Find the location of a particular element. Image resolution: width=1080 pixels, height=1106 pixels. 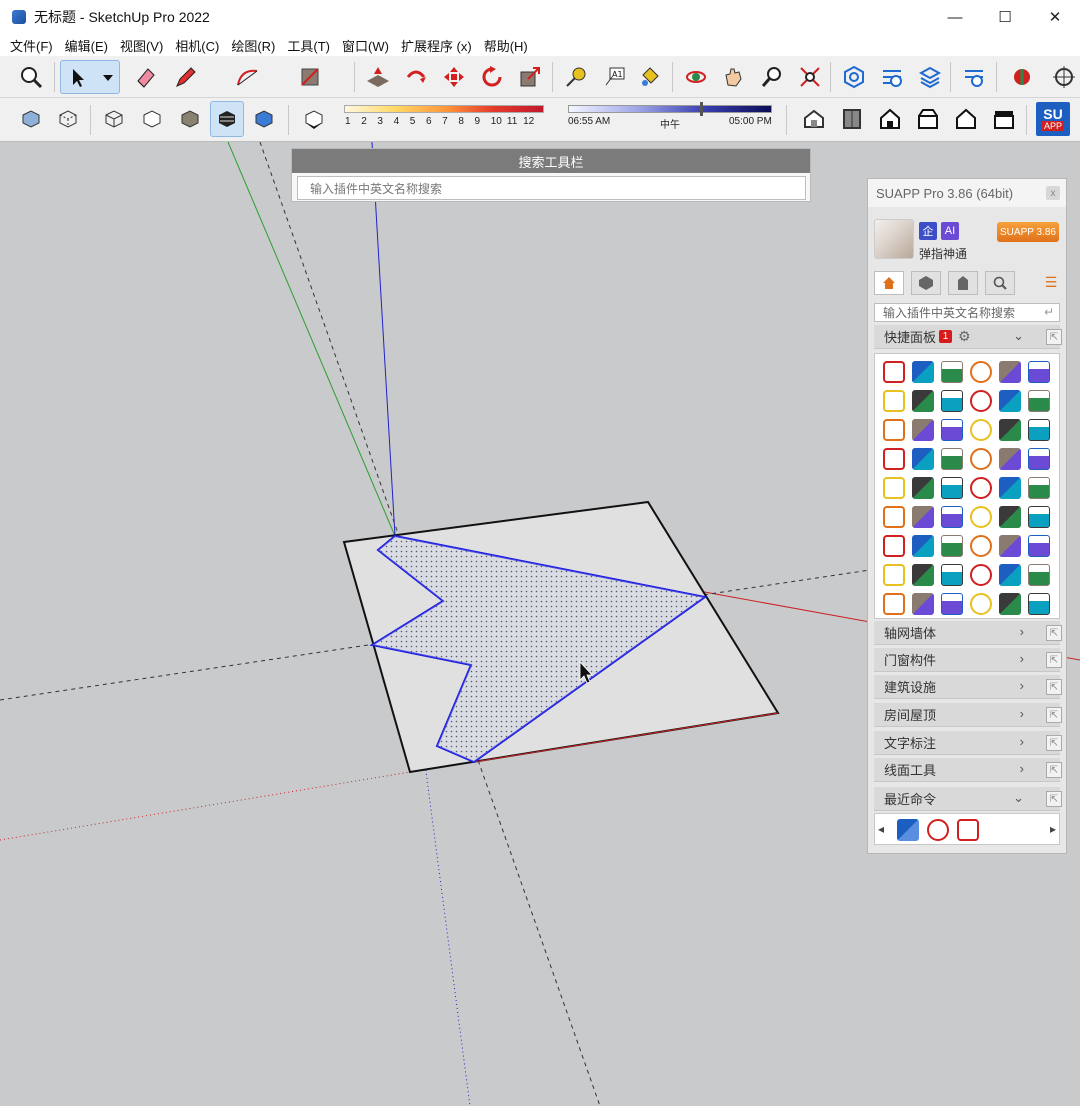

arc-icon is located at coordinates (248, 77).